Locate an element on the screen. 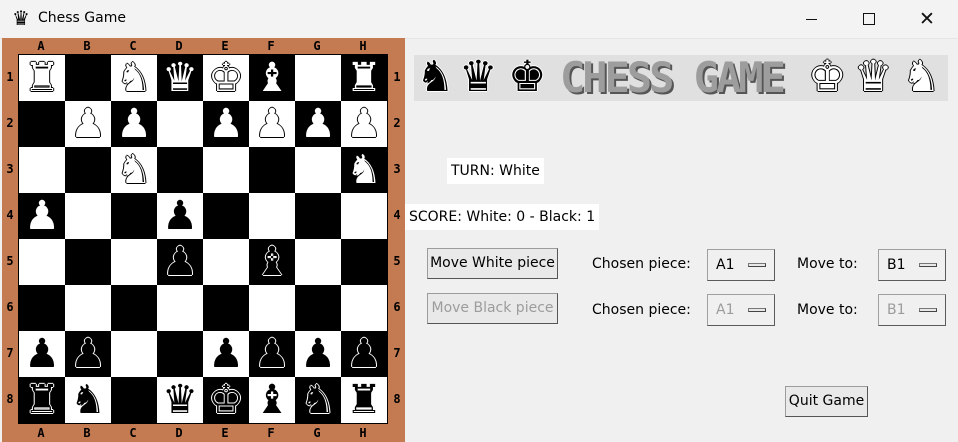 The image size is (958, 442). square-a6 is located at coordinates (42, 308).